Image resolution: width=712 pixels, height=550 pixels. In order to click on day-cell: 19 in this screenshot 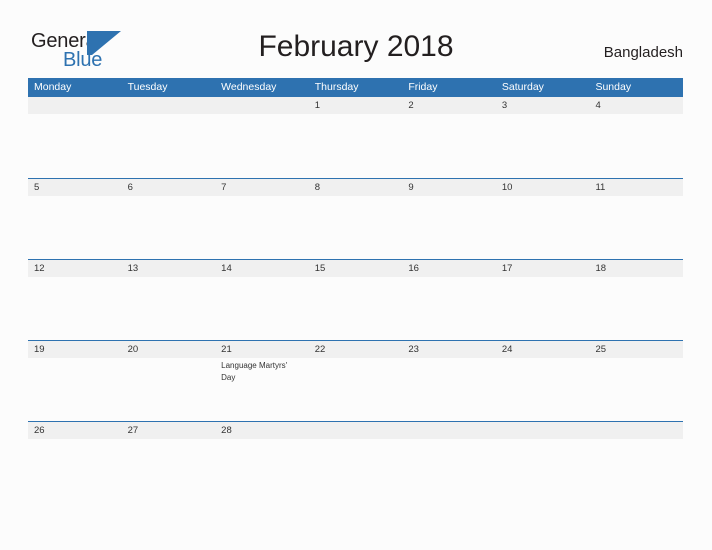, I will do `click(75, 381)`.